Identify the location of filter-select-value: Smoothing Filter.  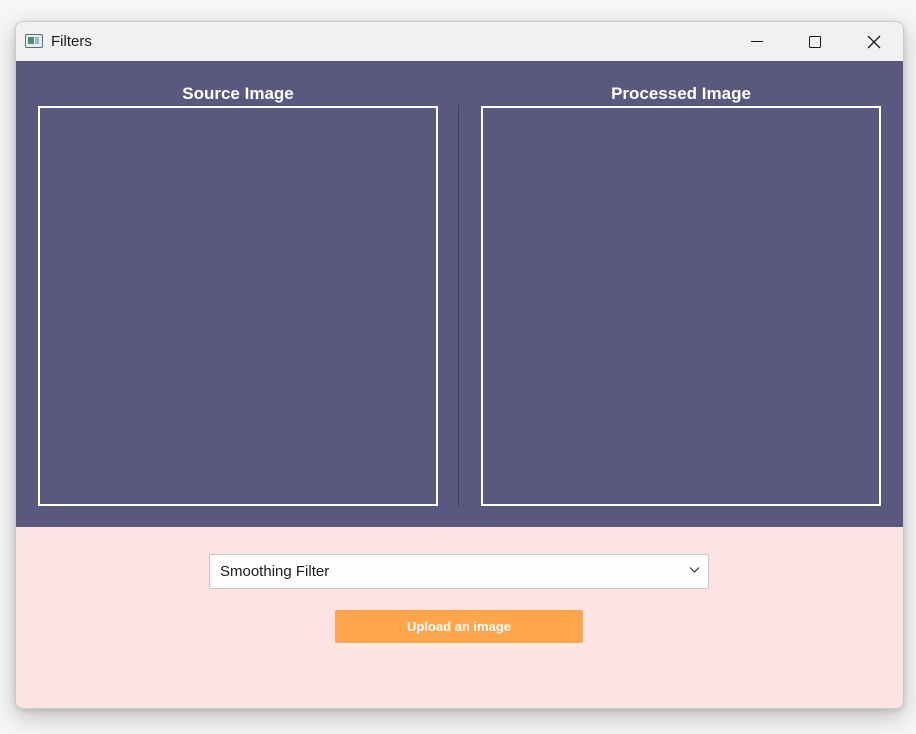
(275, 571).